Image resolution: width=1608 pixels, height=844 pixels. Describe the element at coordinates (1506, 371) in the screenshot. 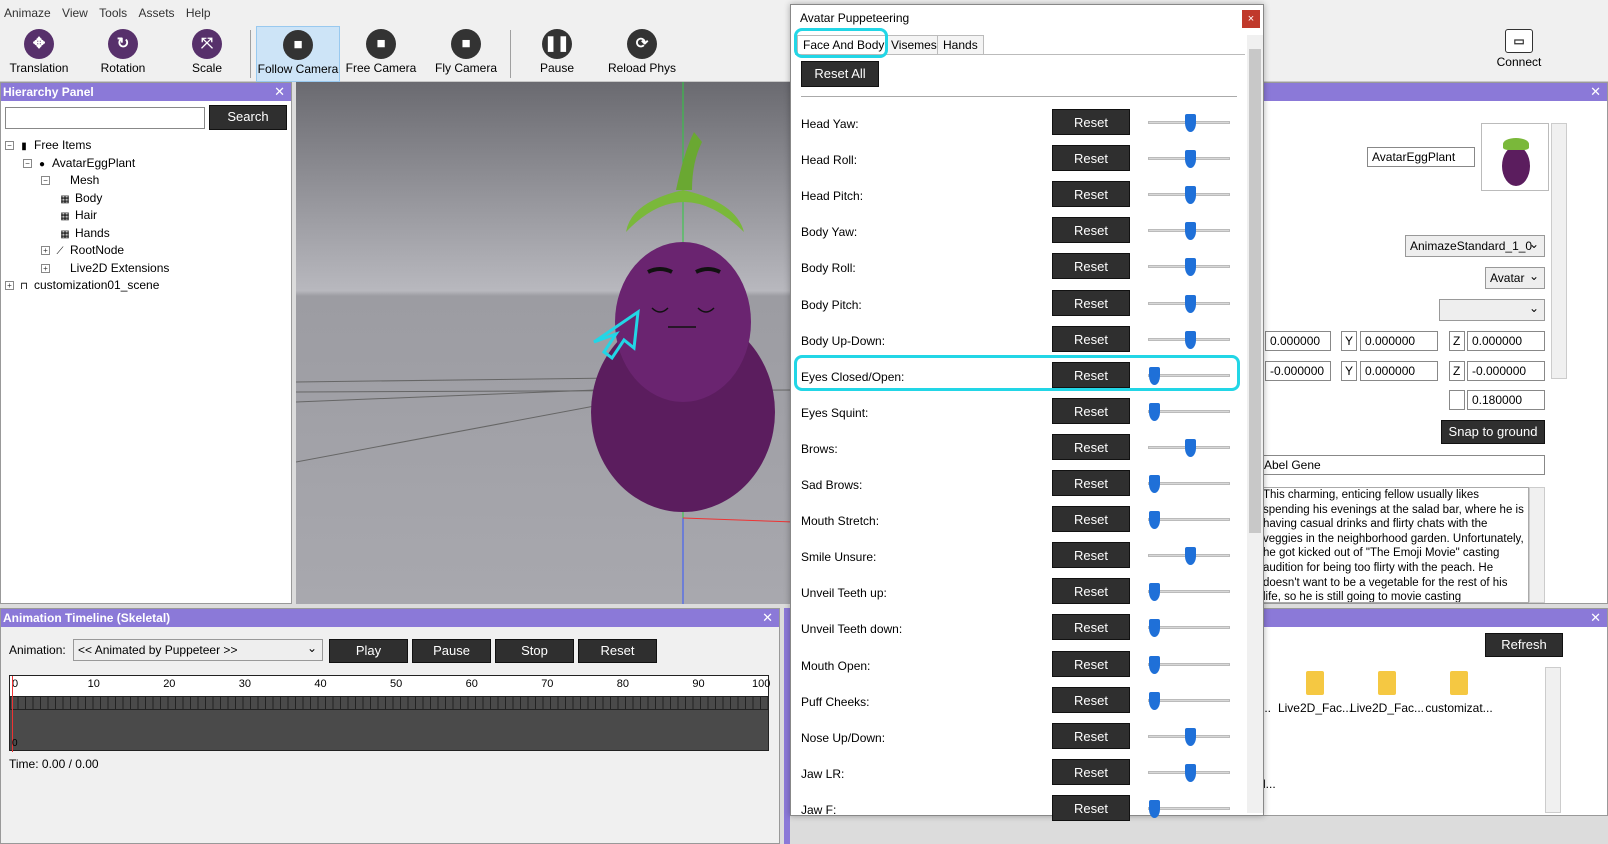

I see `rotation-z-field: -0.000000` at that location.